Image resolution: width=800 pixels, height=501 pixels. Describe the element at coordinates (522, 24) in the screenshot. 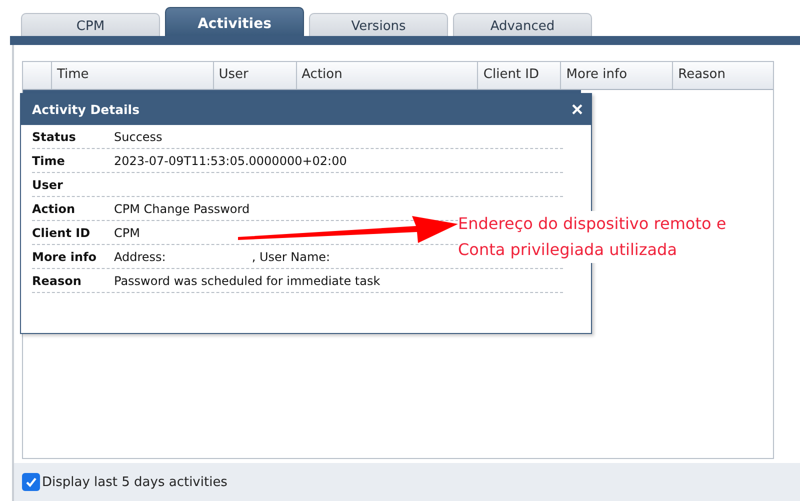

I see `tab: Advanced` at that location.